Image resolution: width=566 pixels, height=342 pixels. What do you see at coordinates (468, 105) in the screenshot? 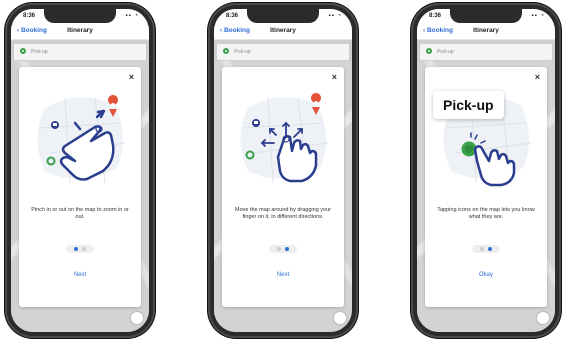
I see `pickup-tooltip: Pick-up` at bounding box center [468, 105].